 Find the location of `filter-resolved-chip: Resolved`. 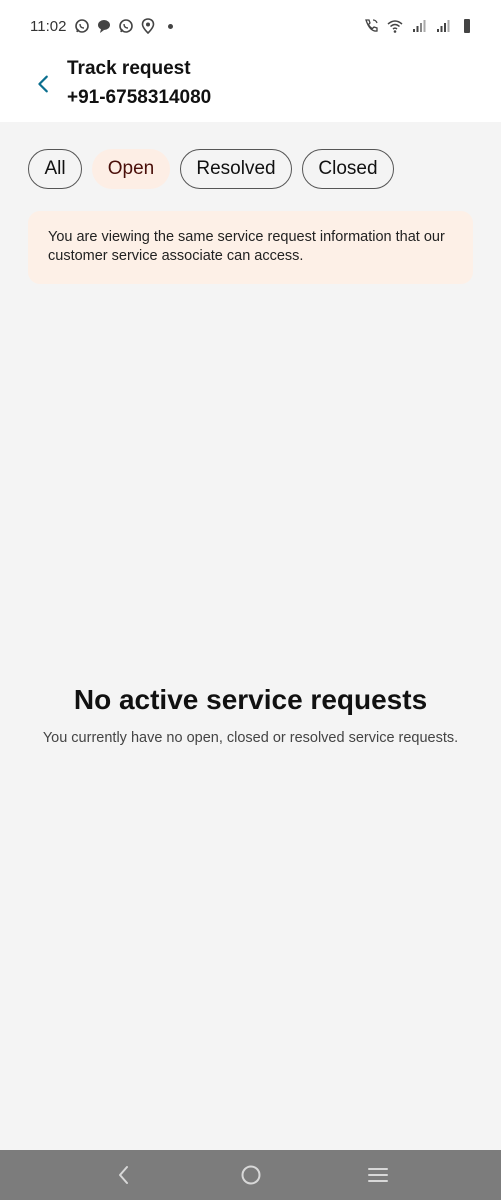

filter-resolved-chip: Resolved is located at coordinates (236, 169).